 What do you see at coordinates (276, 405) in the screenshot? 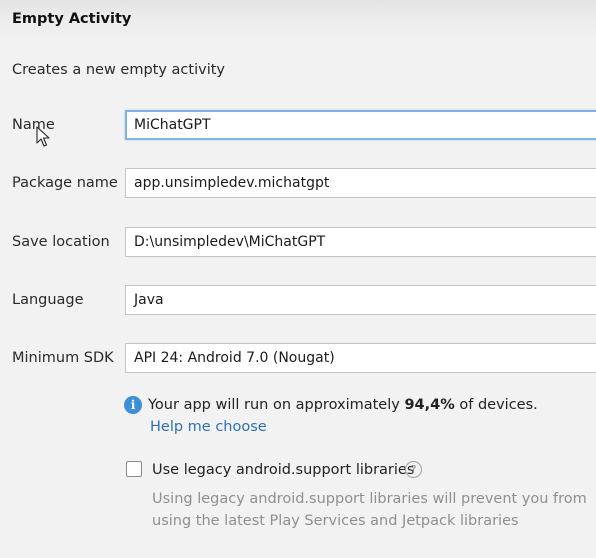
I see `coverage-prefix: Your app will run on approximately` at bounding box center [276, 405].